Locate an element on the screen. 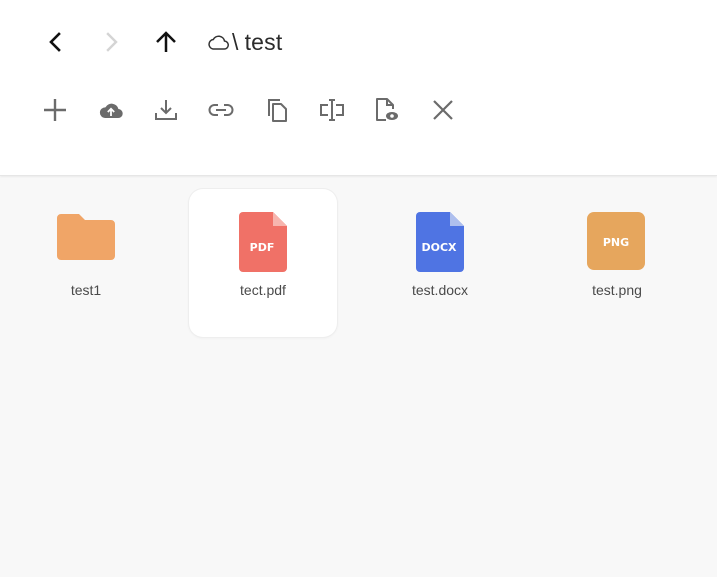  arrow-up-icon is located at coordinates (166, 41).